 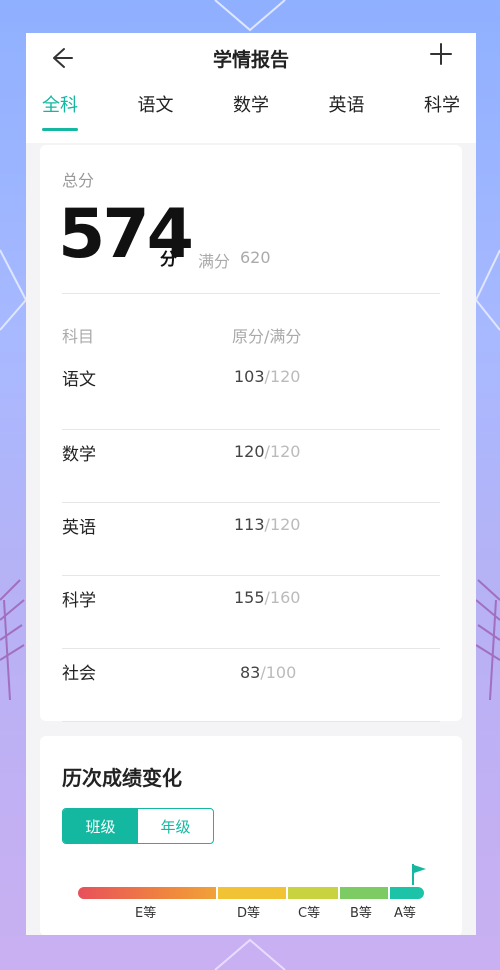 What do you see at coordinates (146, 913) in the screenshot?
I see `grade-label-e: E等` at bounding box center [146, 913].